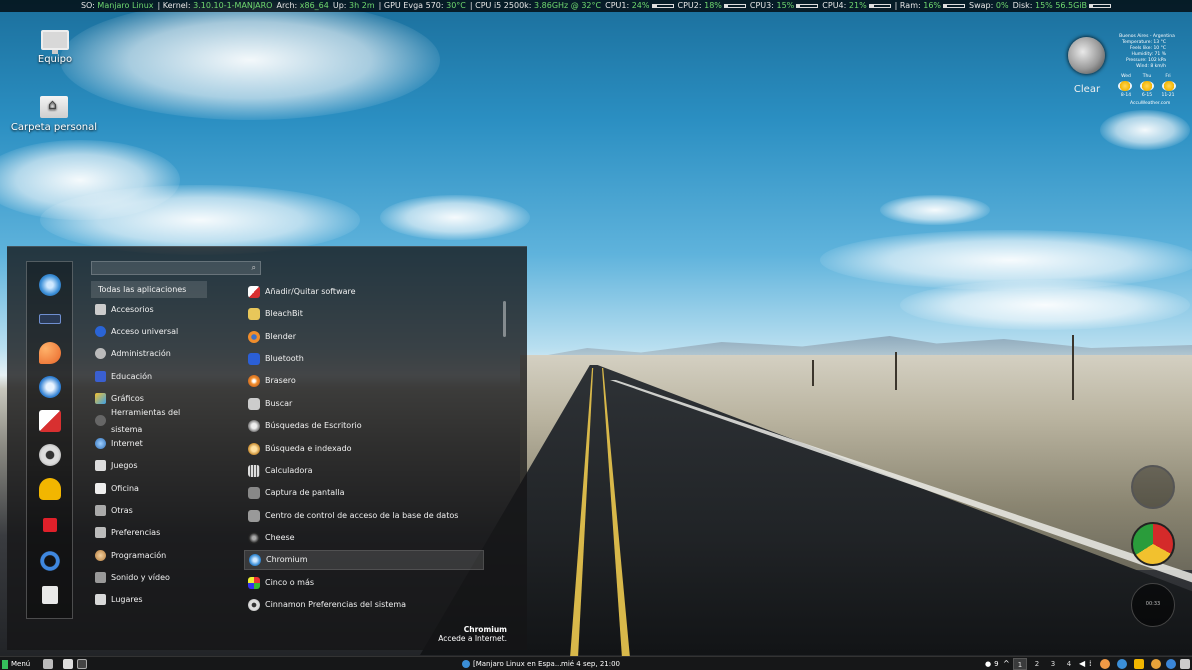 This screenshot has height=670, width=1192. What do you see at coordinates (1069, 664) in the screenshot?
I see `workspace-4: 4` at bounding box center [1069, 664].